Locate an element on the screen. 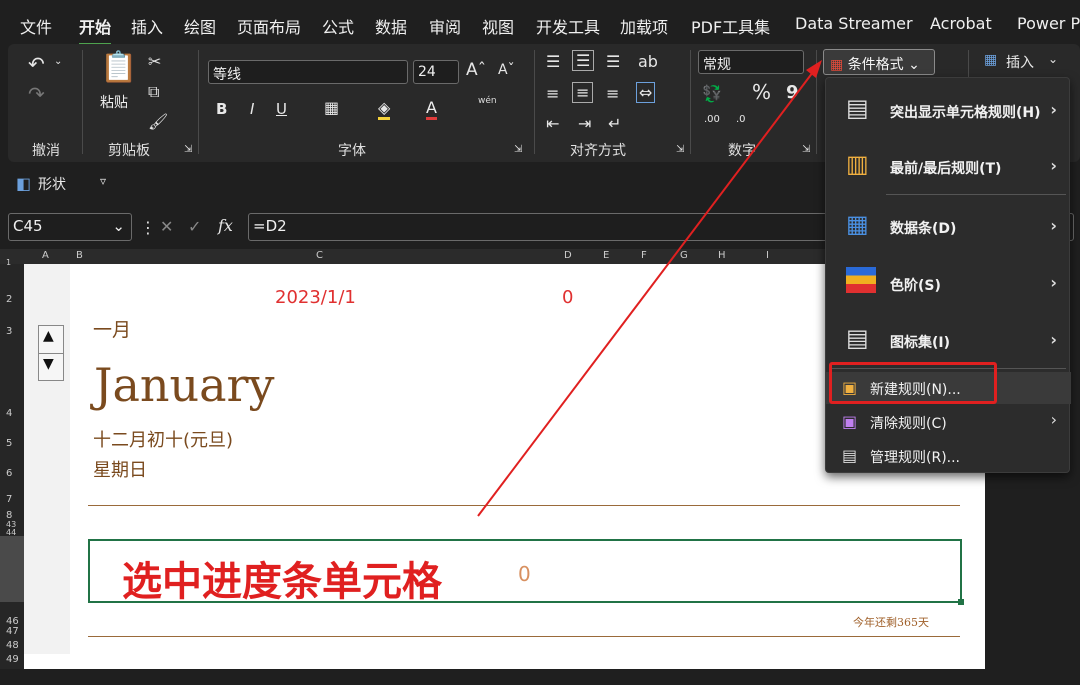  menu-item-label: 图标集(I) is located at coordinates (920, 343).